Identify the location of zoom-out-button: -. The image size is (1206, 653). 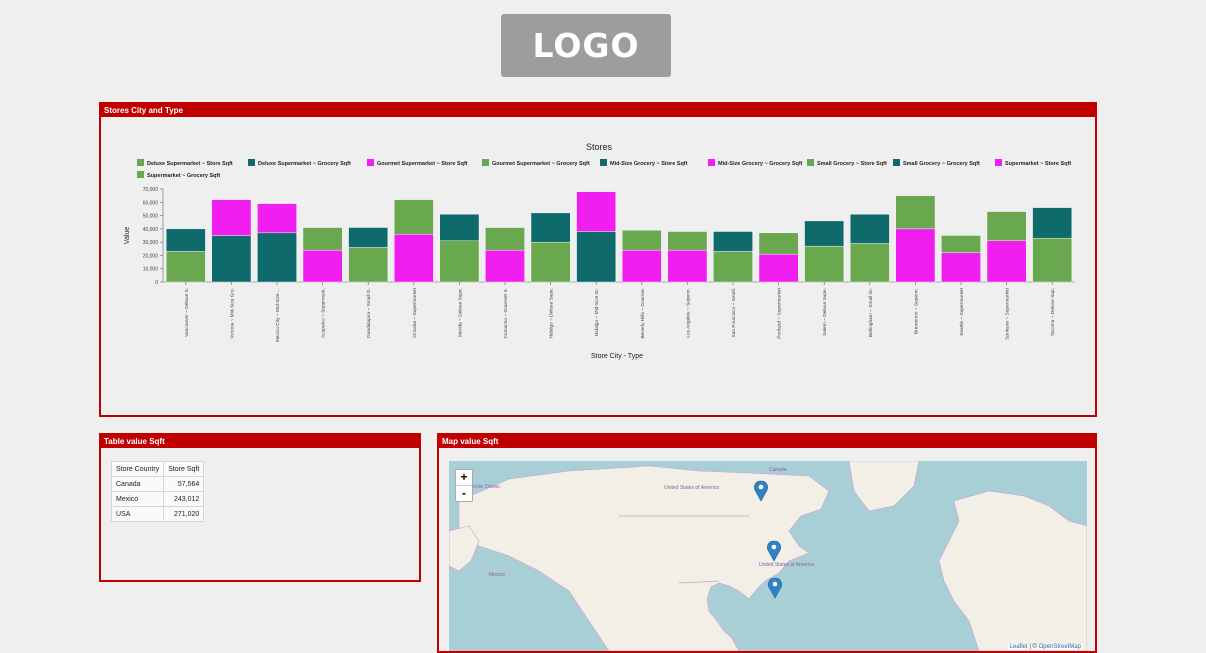
(464, 493).